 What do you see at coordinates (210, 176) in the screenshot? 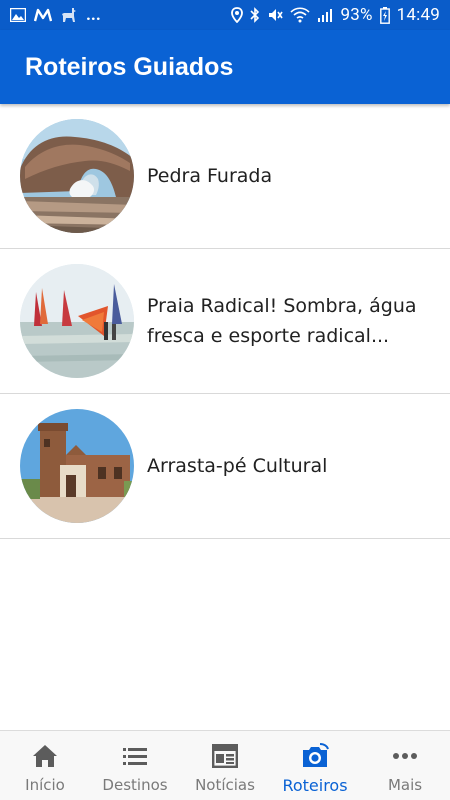
I see `list-item-title: Pedra Furada` at bounding box center [210, 176].